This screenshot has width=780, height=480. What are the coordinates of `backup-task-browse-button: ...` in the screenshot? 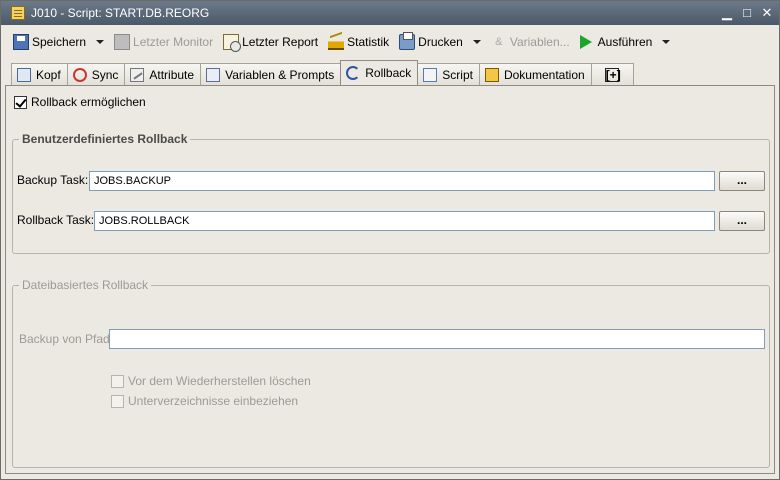 It's located at (742, 181).